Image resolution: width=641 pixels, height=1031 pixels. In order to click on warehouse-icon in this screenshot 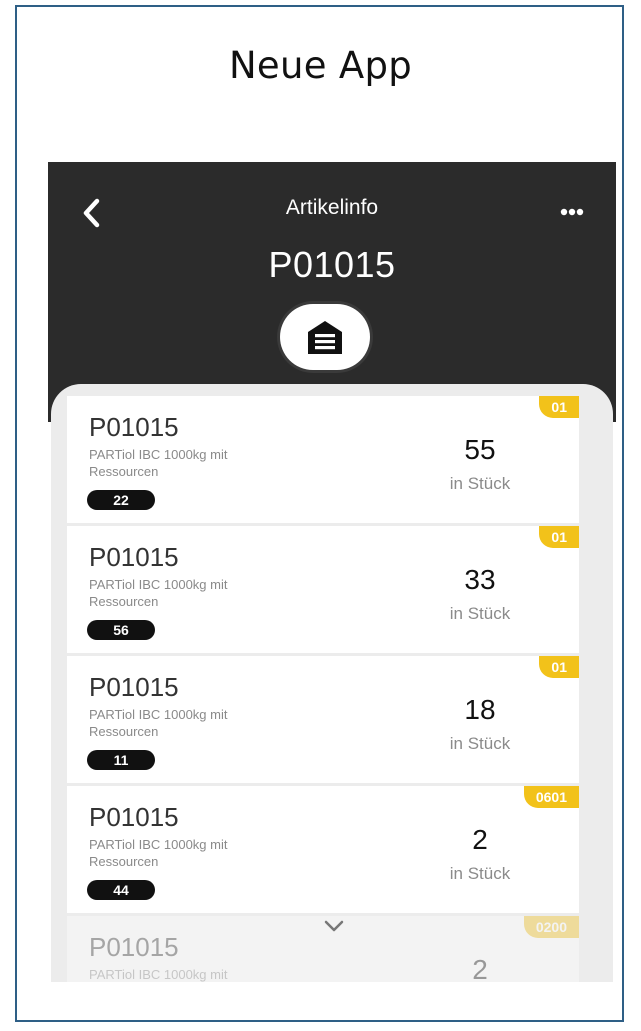, I will do `click(325, 337)`.